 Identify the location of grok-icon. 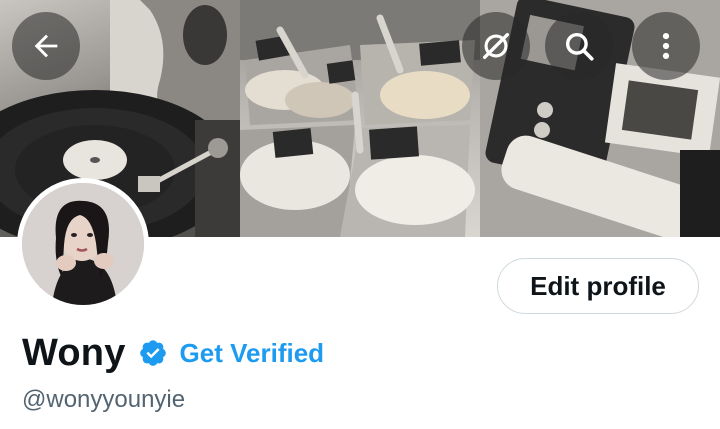
(496, 46).